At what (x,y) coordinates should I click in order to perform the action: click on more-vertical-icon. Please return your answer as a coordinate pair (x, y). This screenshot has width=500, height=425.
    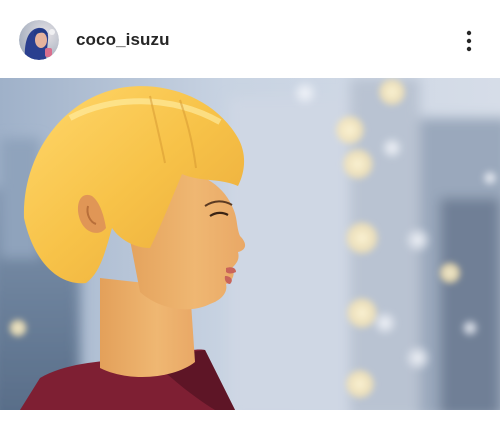
    Looking at the image, I should click on (469, 41).